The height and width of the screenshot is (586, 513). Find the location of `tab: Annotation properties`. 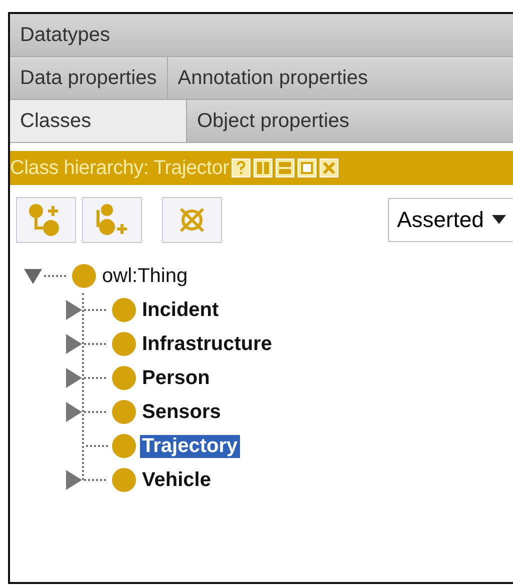

tab: Annotation properties is located at coordinates (340, 78).